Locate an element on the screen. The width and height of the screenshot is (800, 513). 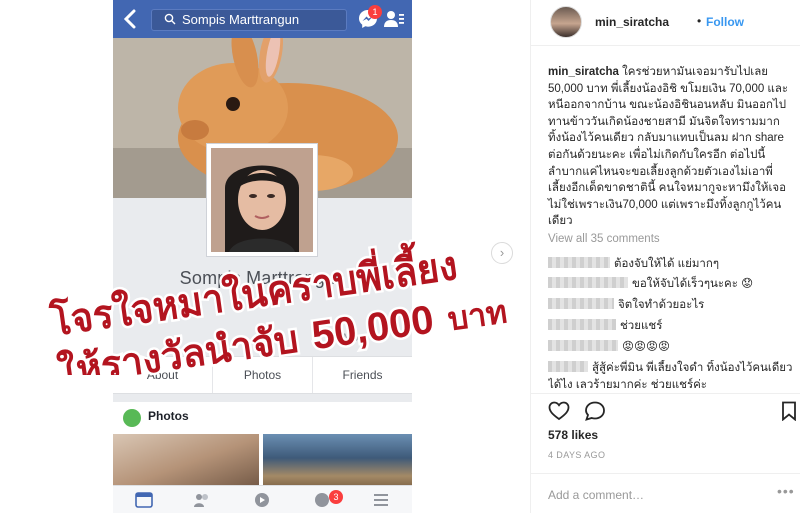
comment: 😡😡😡😡 is located at coordinates (670, 347).